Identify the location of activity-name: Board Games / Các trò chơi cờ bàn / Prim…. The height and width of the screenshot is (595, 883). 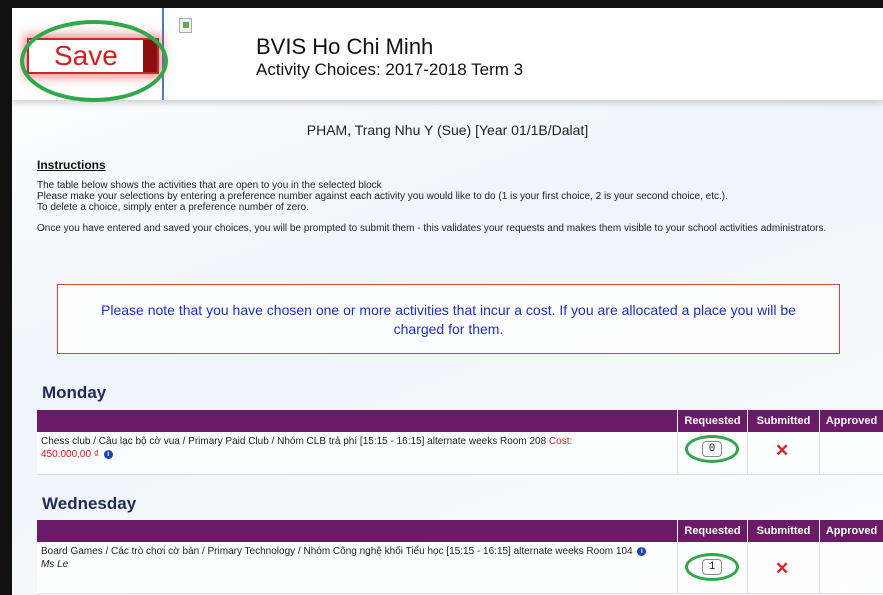
(337, 551).